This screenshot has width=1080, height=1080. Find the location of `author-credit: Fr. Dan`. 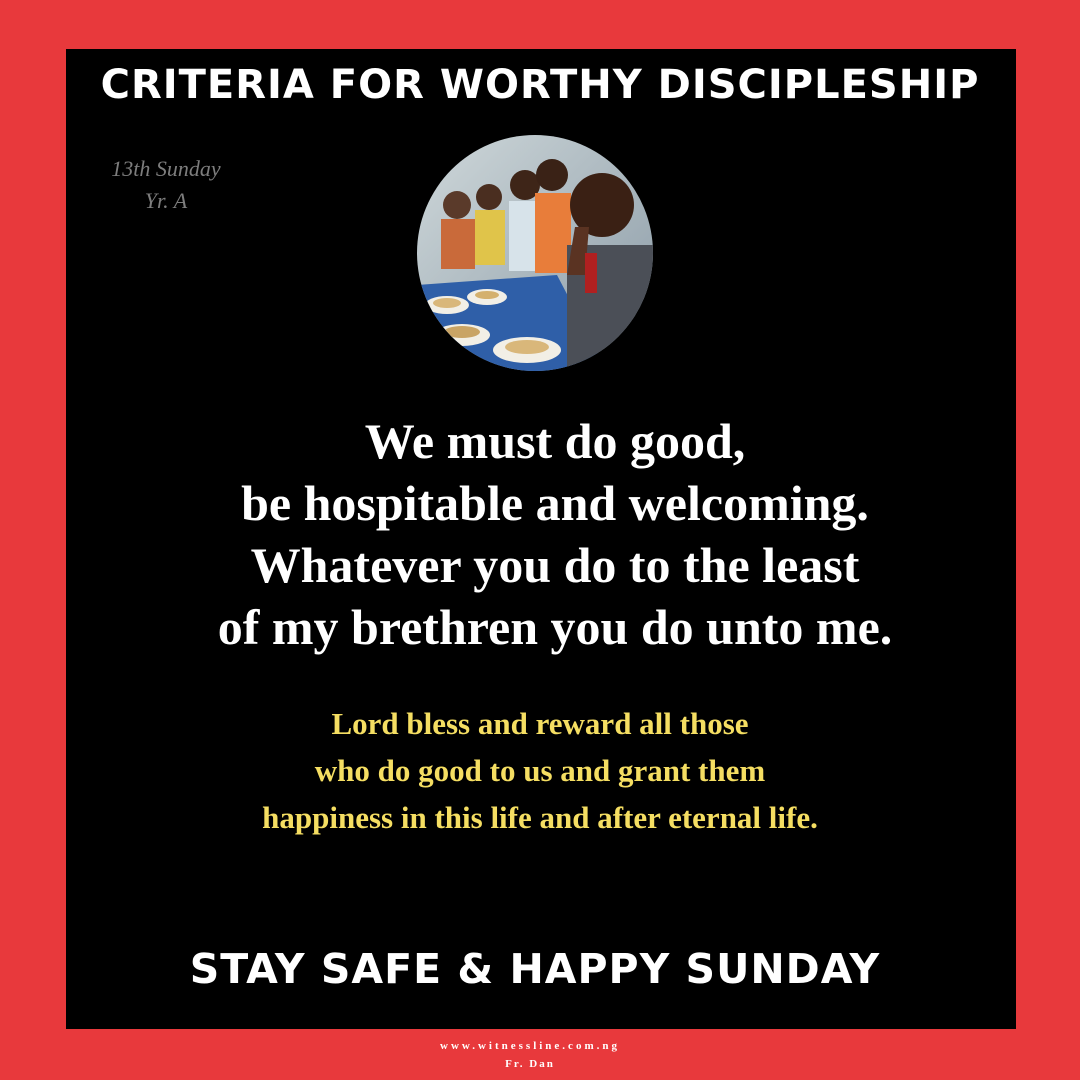

author-credit: Fr. Dan is located at coordinates (530, 1064).